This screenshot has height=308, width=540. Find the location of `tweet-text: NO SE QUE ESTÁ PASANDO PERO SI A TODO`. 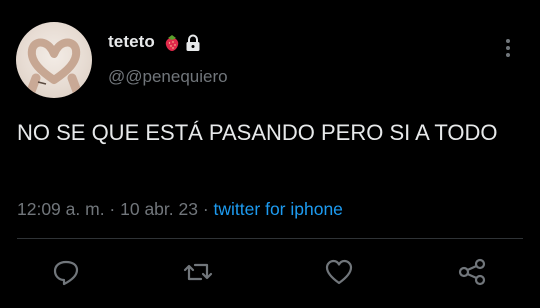

tweet-text: NO SE QUE ESTÁ PASANDO PERO SI A TODO is located at coordinates (257, 132).